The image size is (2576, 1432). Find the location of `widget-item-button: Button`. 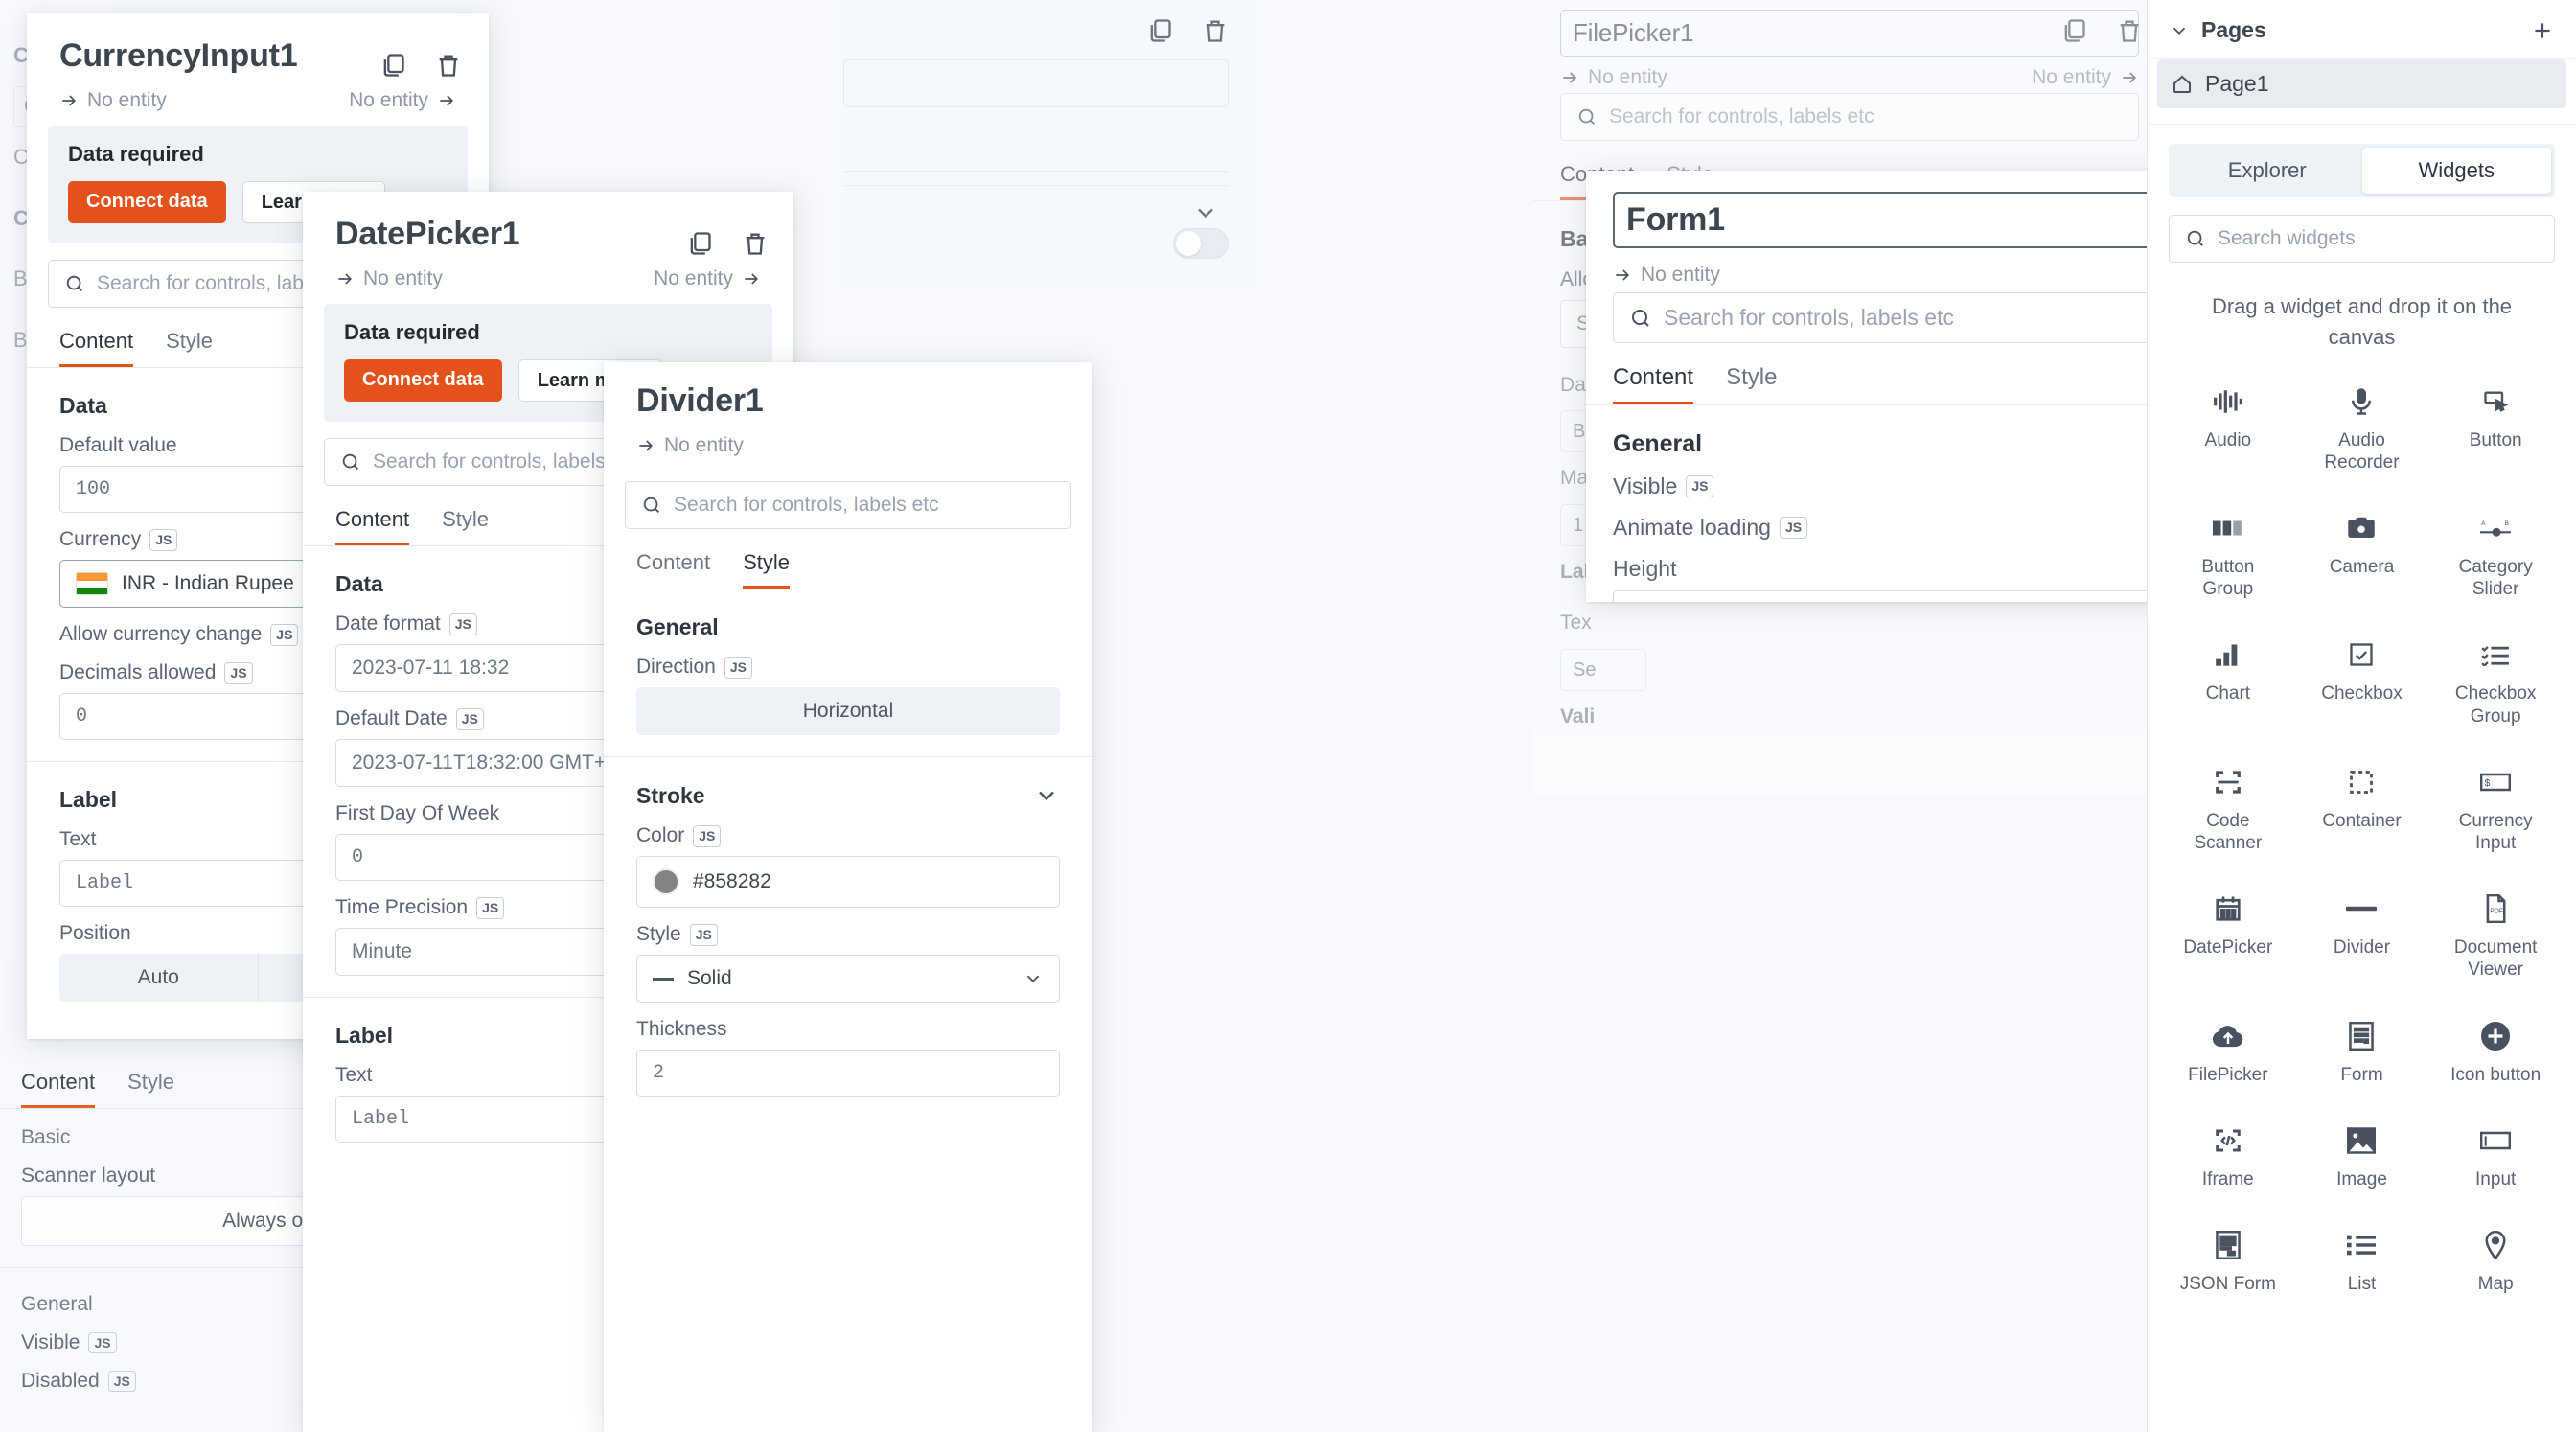

widget-item-button: Button is located at coordinates (2495, 428).